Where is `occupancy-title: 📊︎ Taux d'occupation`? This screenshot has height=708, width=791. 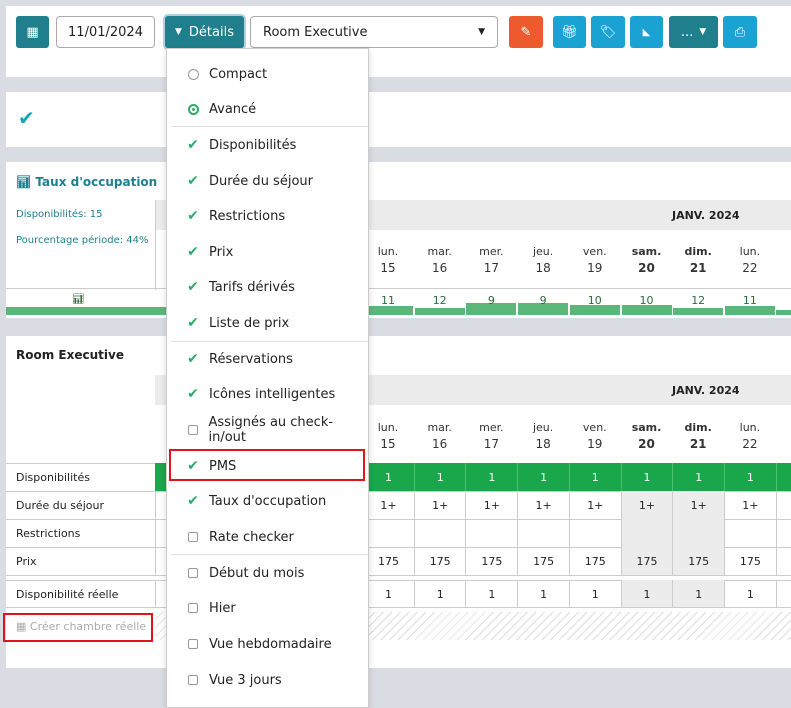 occupancy-title: 📊︎ Taux d'occupation is located at coordinates (86, 182).